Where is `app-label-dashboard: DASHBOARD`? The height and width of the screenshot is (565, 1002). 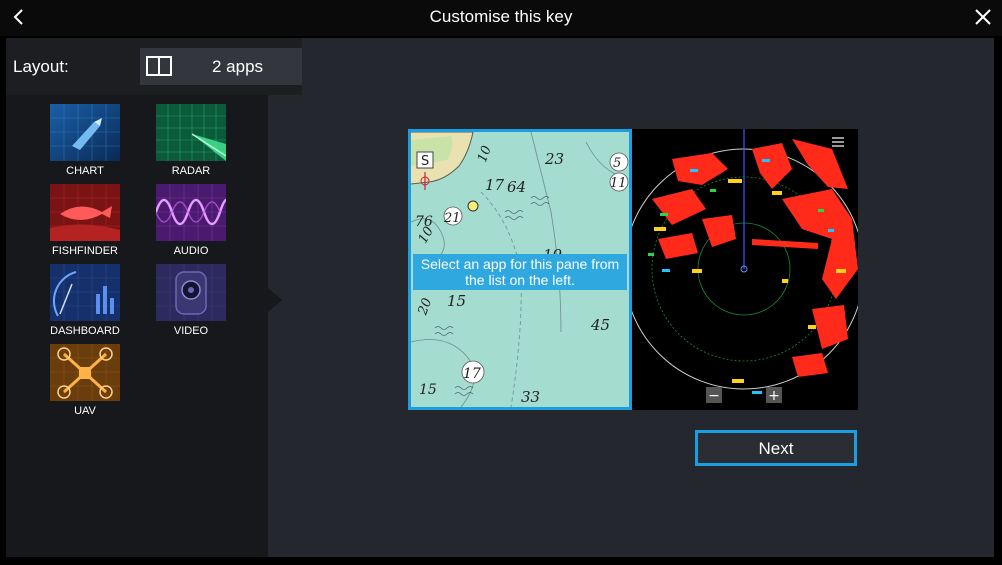
app-label-dashboard: DASHBOARD is located at coordinates (85, 331).